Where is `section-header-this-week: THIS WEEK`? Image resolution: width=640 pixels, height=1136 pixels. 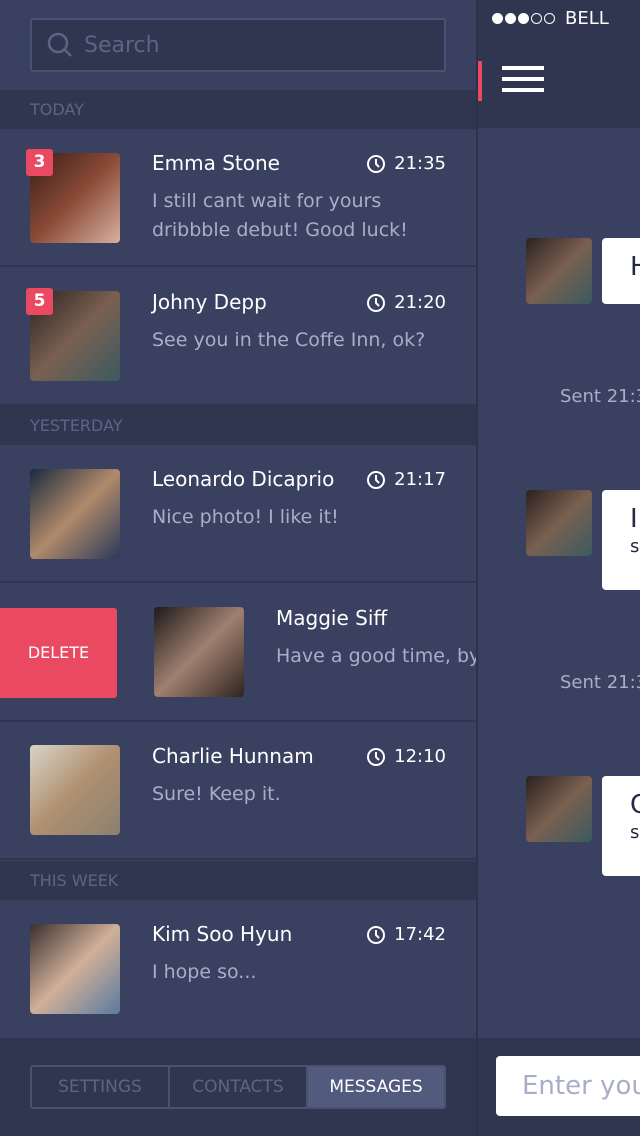
section-header-this-week: THIS WEEK is located at coordinates (238, 880).